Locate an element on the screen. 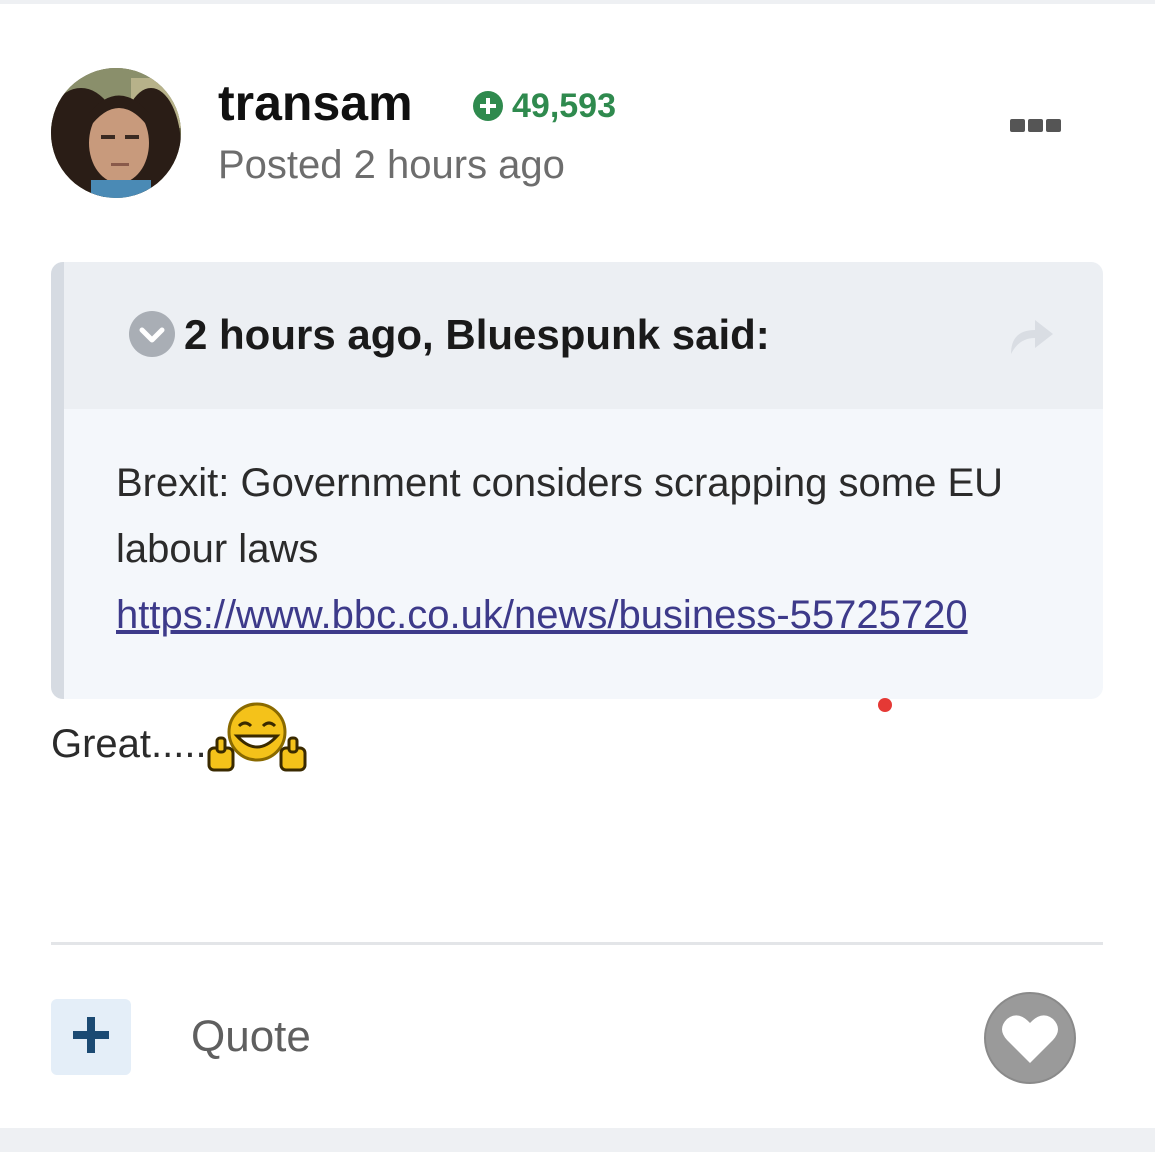 This screenshot has width=1155, height=1152. chevron-down-circle-icon is located at coordinates (152, 334).